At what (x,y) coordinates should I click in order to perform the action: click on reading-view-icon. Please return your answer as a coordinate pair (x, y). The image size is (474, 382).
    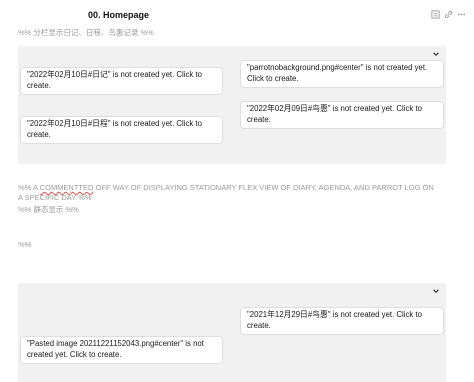
    Looking at the image, I should click on (435, 14).